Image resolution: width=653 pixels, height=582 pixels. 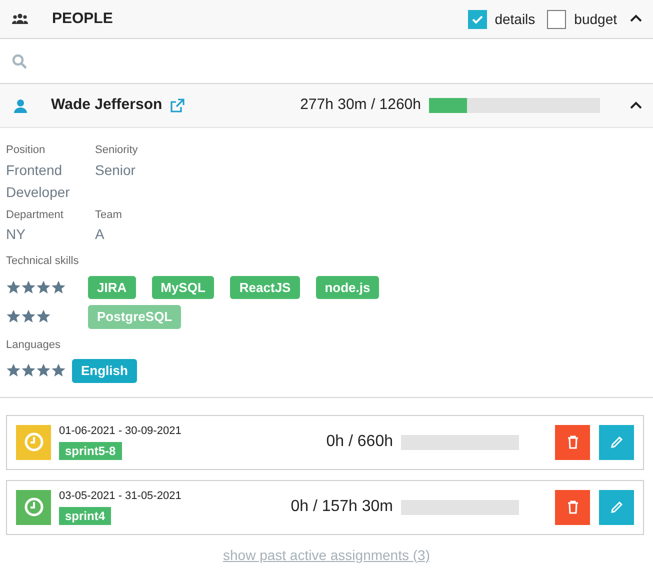 What do you see at coordinates (38, 181) in the screenshot?
I see `field-value: Frontend Developer` at bounding box center [38, 181].